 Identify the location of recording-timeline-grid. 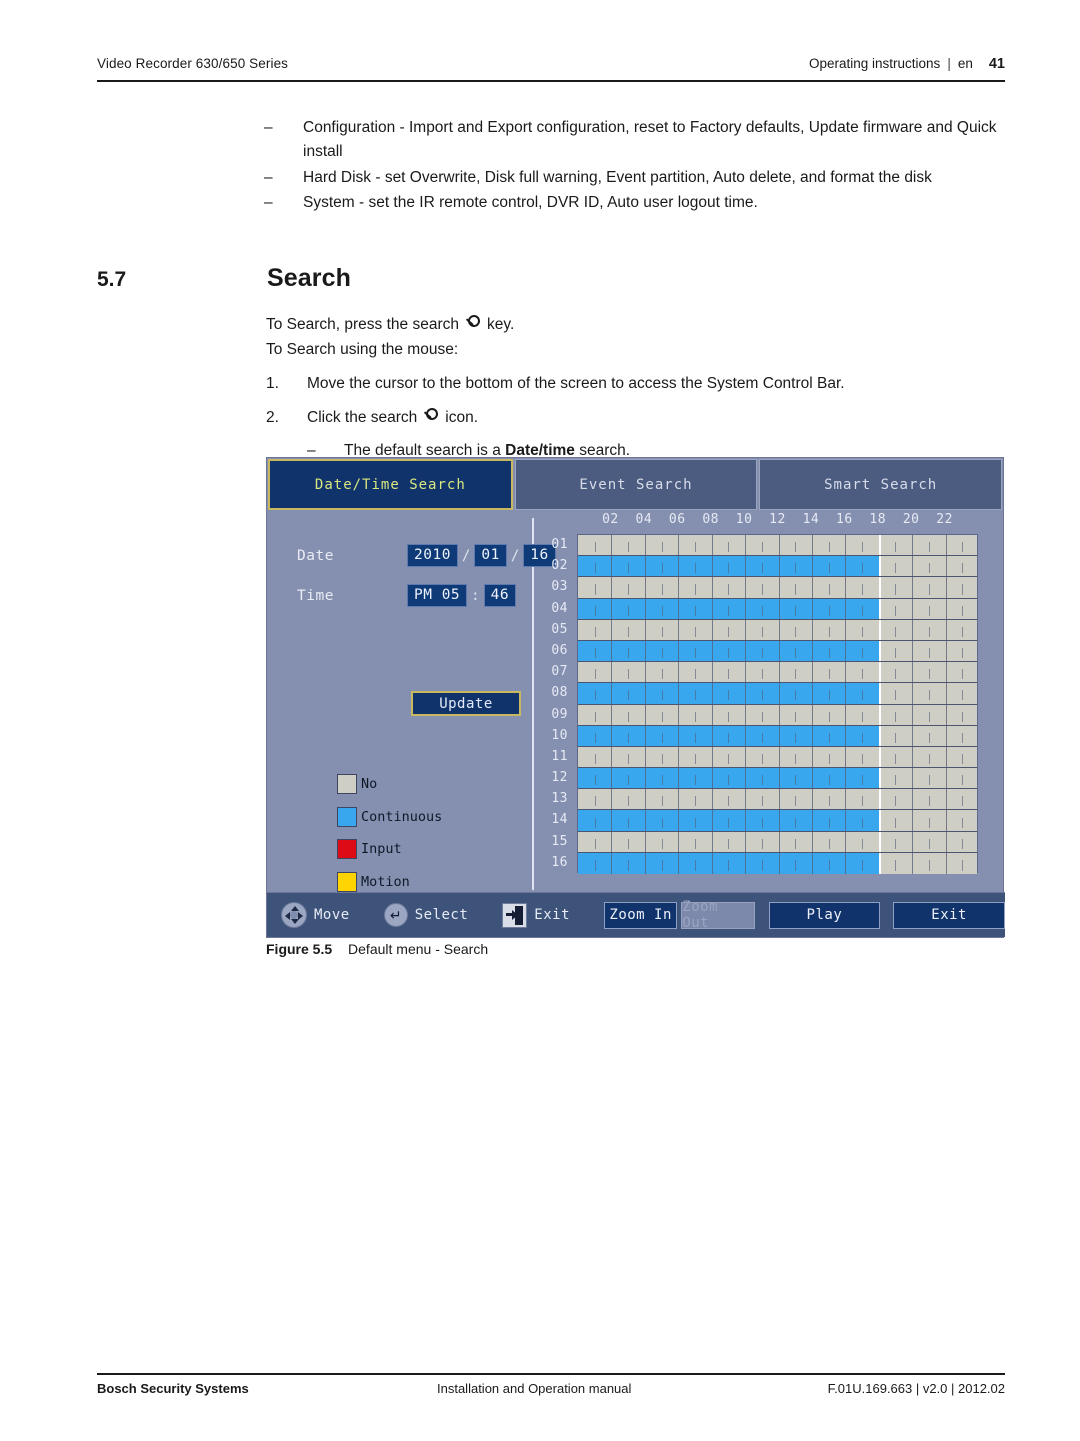
(777, 704).